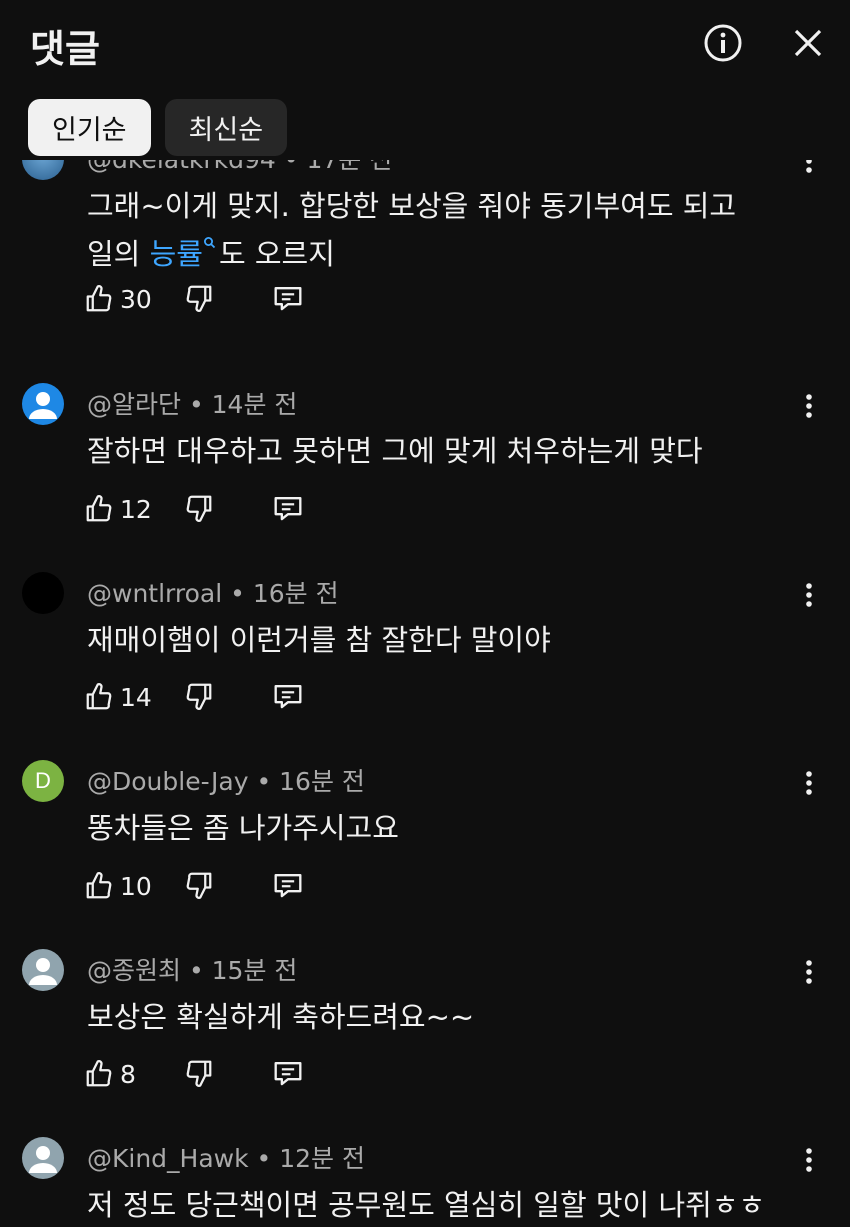 The width and height of the screenshot is (850, 1227). What do you see at coordinates (134, 404) in the screenshot?
I see `comment-author: @알라단` at bounding box center [134, 404].